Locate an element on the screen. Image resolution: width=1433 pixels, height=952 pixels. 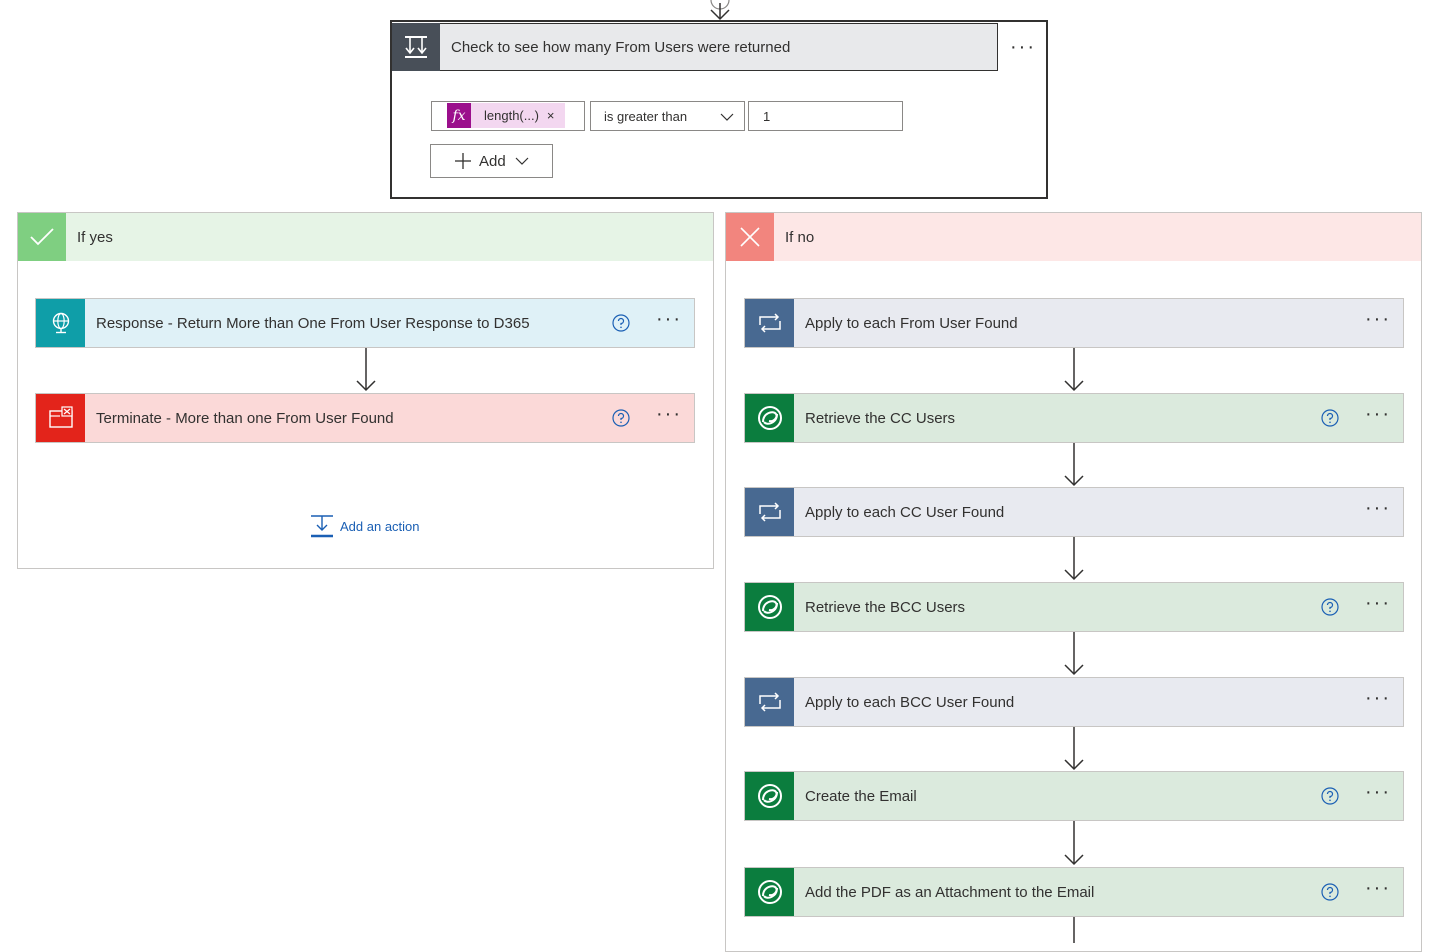
fx-icon: fx is located at coordinates (459, 115).